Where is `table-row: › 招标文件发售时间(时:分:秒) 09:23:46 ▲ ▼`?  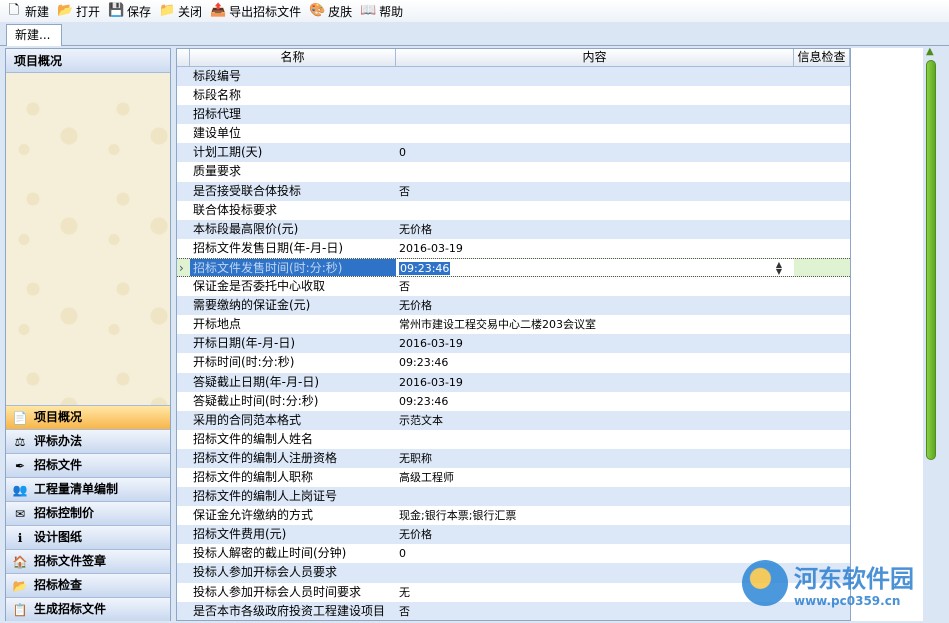
table-row: › 招标文件发售时间(时:分:秒) 09:23:46 ▲ ▼ is located at coordinates (513, 267).